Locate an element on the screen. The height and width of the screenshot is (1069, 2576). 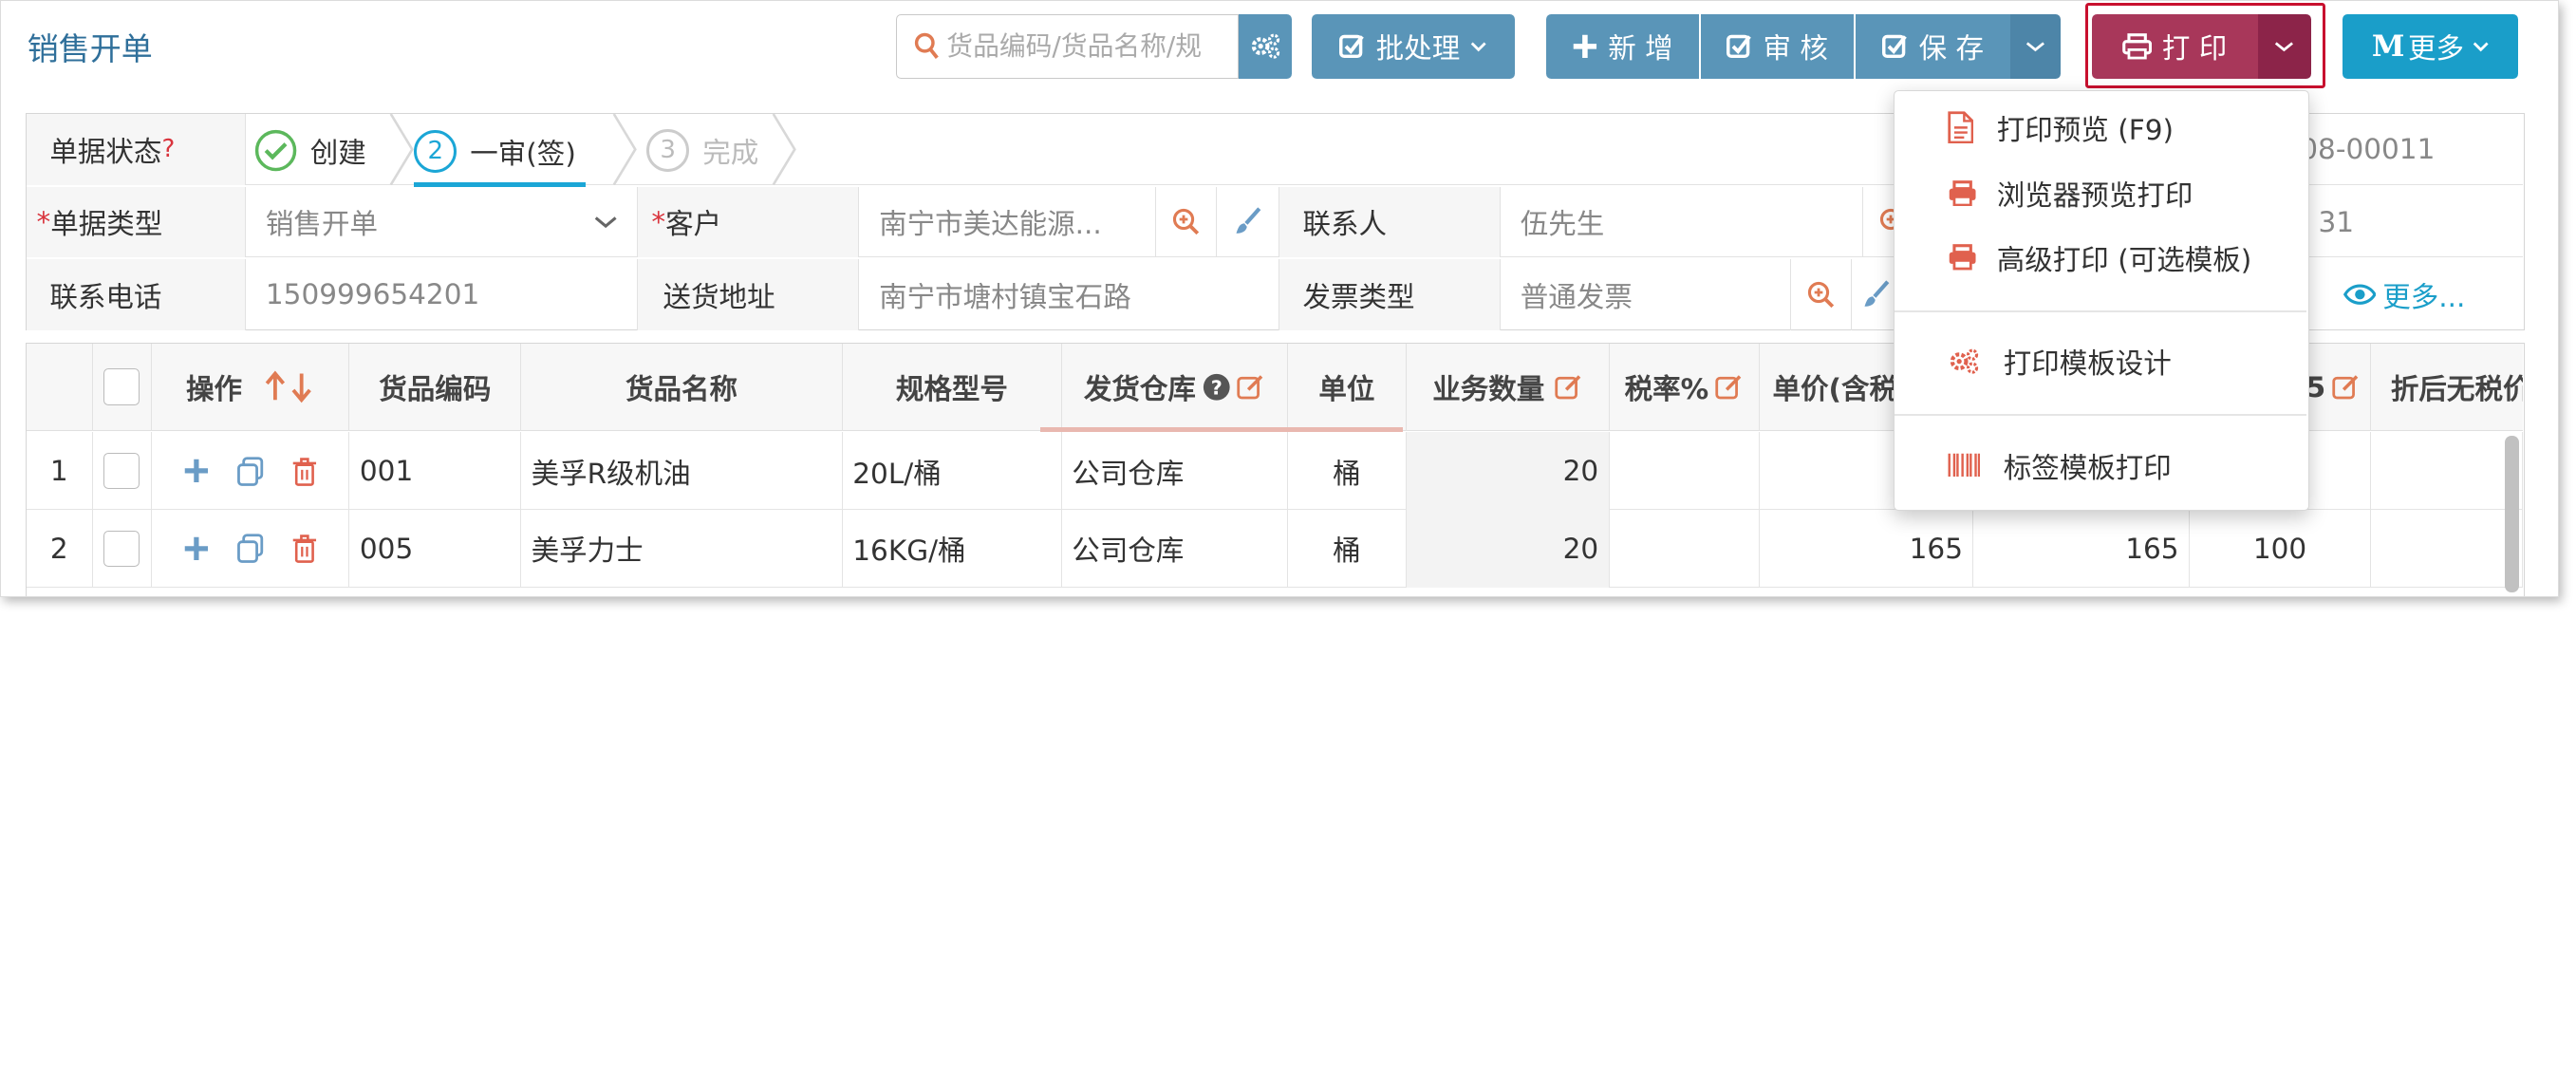
print-button: 打 印 is located at coordinates (2174, 46).